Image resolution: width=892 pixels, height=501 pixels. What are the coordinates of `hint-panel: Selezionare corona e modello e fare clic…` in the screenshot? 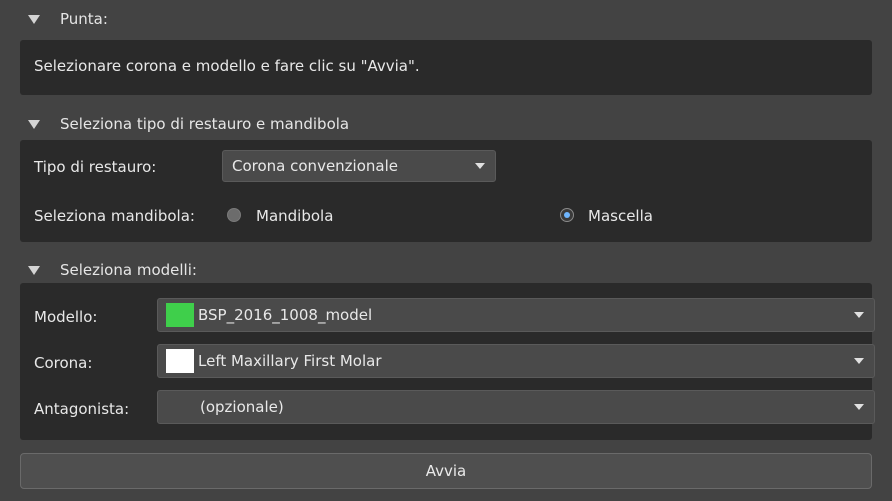 It's located at (446, 67).